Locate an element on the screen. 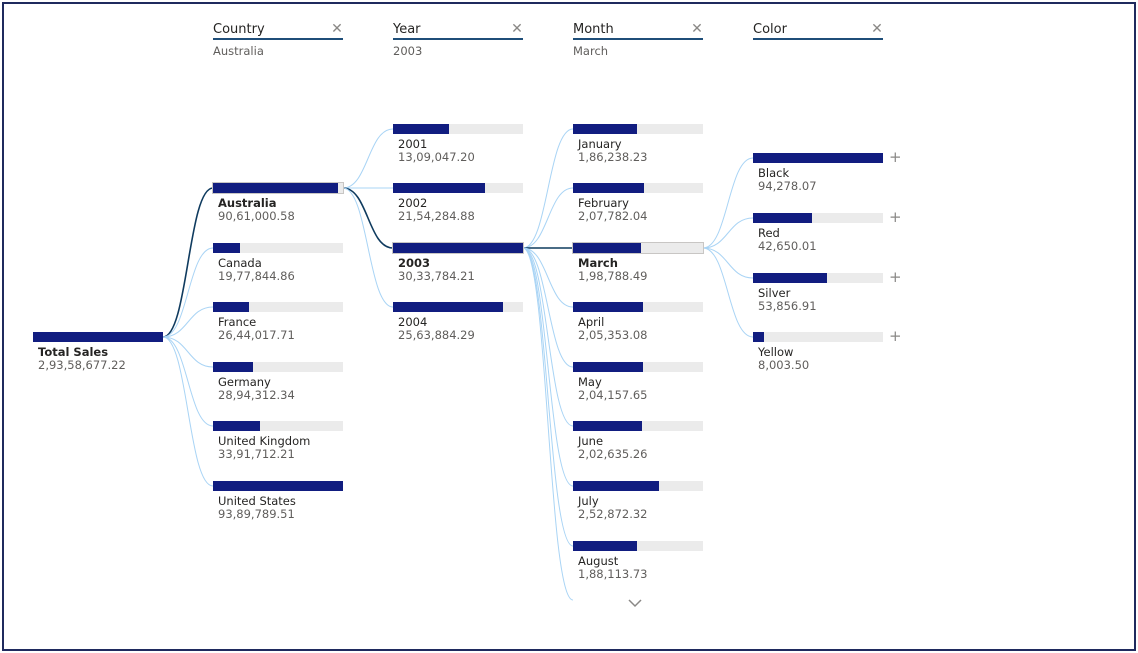 This screenshot has width=1138, height=653. node-value: 42,650.01 is located at coordinates (787, 246).